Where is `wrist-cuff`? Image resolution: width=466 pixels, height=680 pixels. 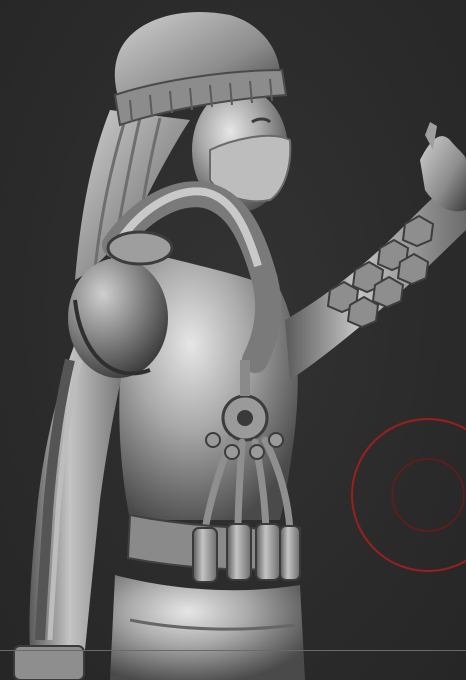
wrist-cuff is located at coordinates (49, 662).